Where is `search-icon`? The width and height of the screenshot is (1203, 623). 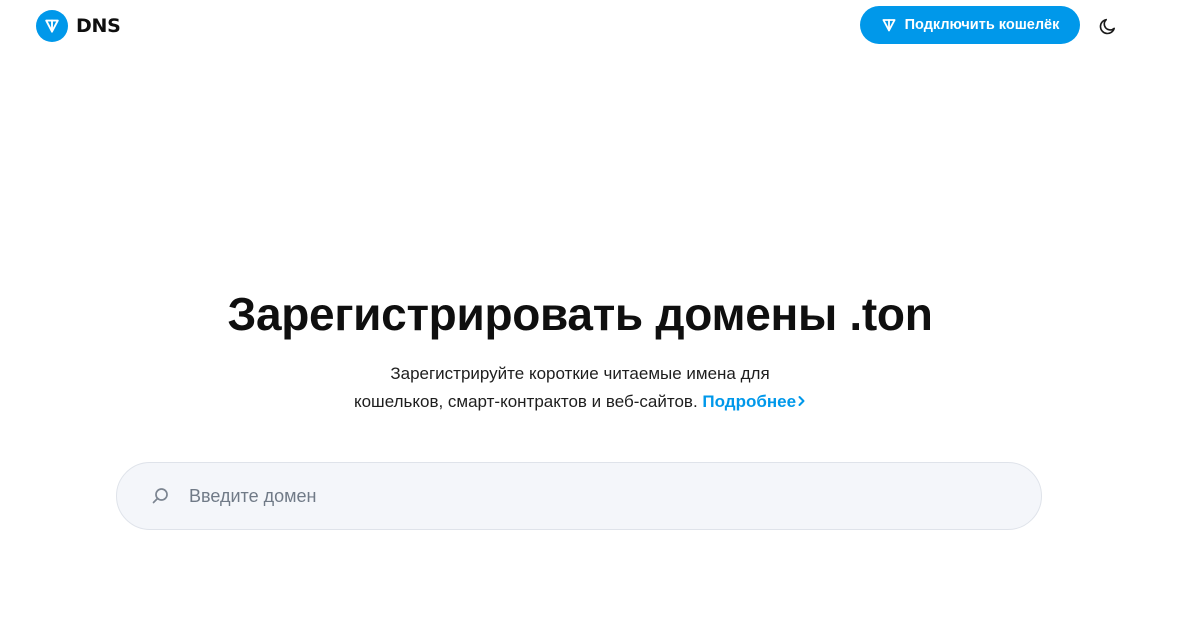 search-icon is located at coordinates (160, 496).